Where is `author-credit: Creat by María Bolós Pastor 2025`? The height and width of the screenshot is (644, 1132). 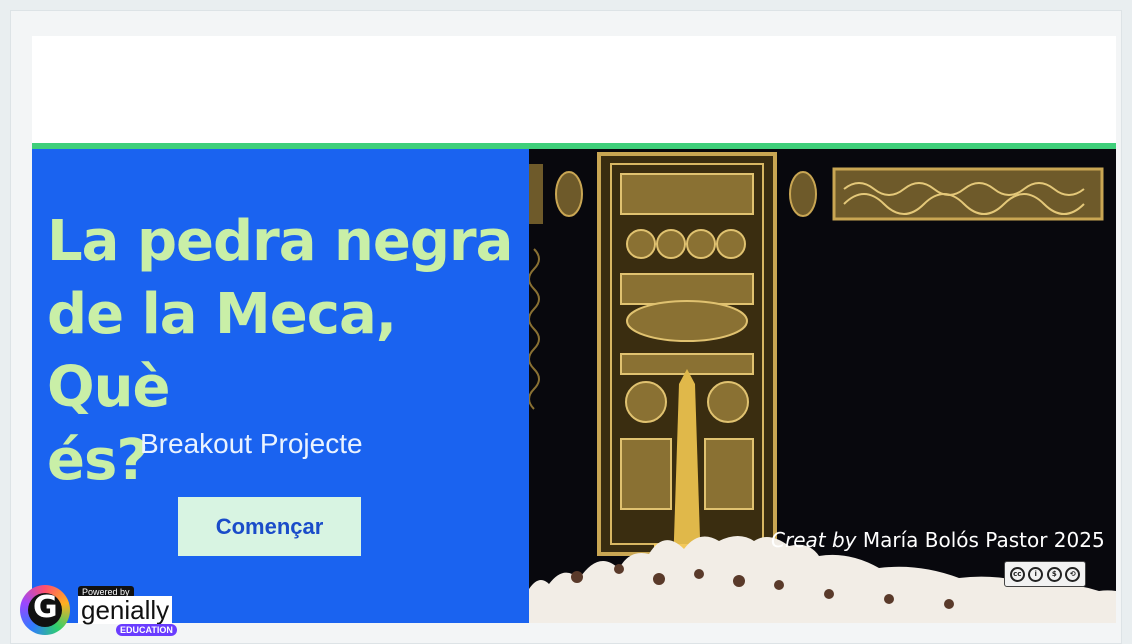 author-credit: Creat by María Bolós Pastor 2025 is located at coordinates (938, 540).